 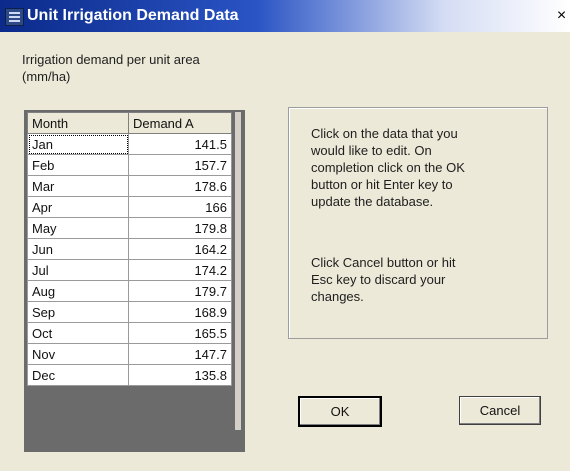 What do you see at coordinates (180, 207) in the screenshot?
I see `demand-cell: 166` at bounding box center [180, 207].